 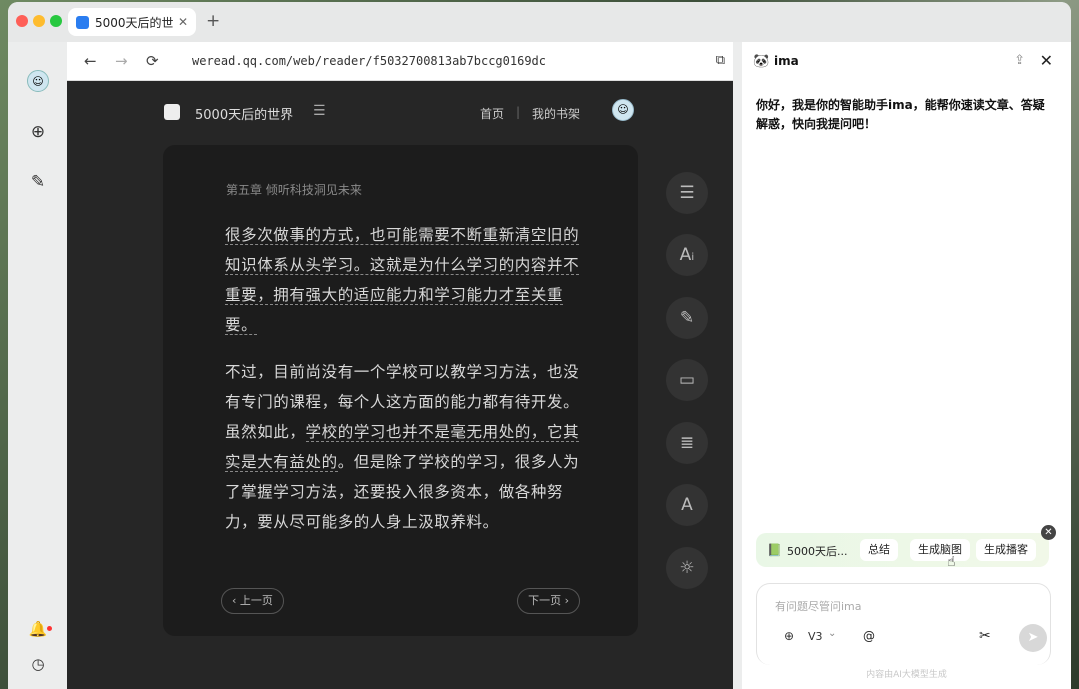 I want to click on theme-sun-icon: ☼, so click(x=687, y=568).